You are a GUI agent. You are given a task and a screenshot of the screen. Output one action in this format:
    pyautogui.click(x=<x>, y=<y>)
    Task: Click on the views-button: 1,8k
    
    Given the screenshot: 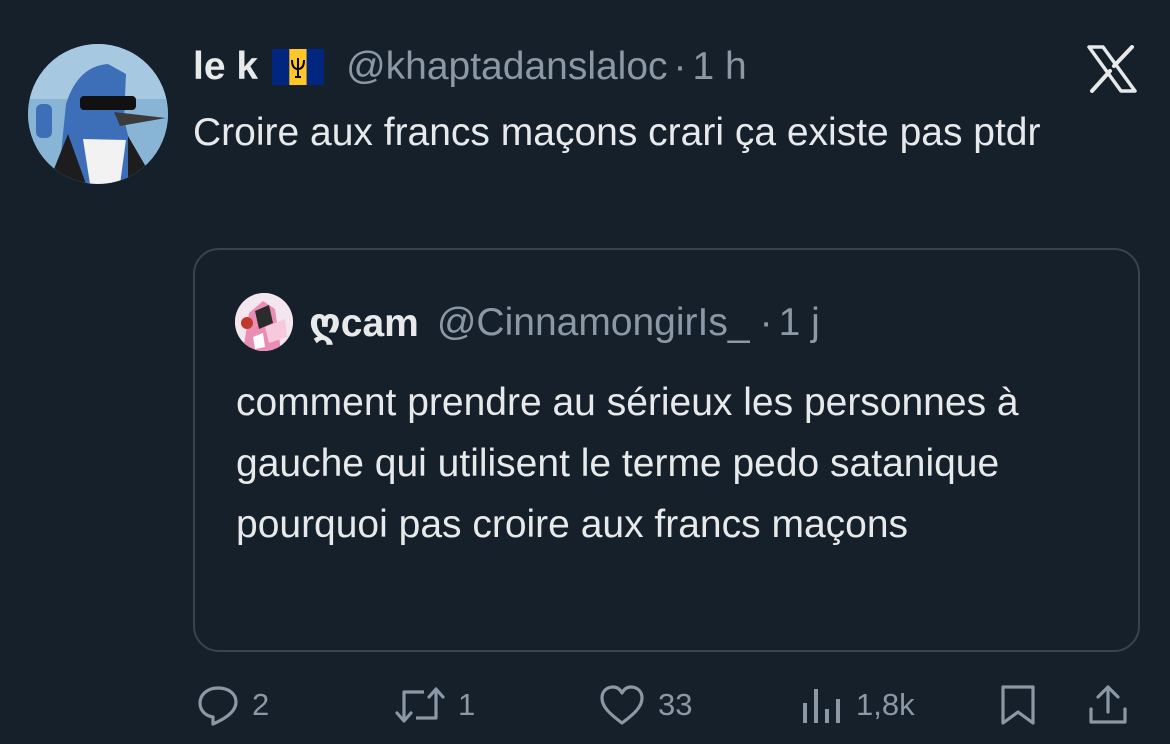 What is the action you would take?
    pyautogui.click(x=857, y=705)
    